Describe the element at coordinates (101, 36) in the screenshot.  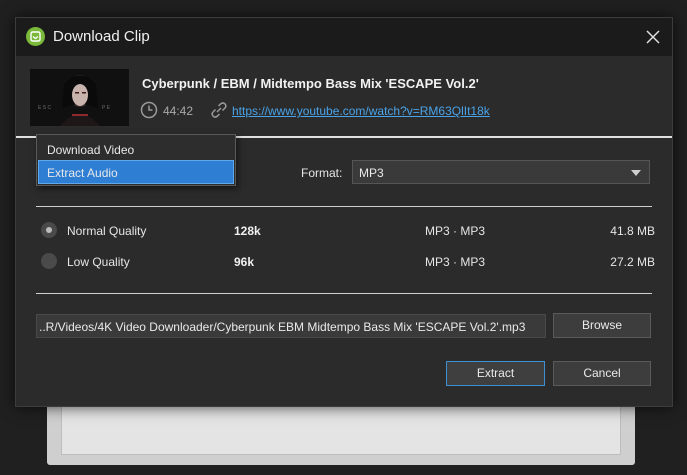
I see `dialog-title: Download Clip` at that location.